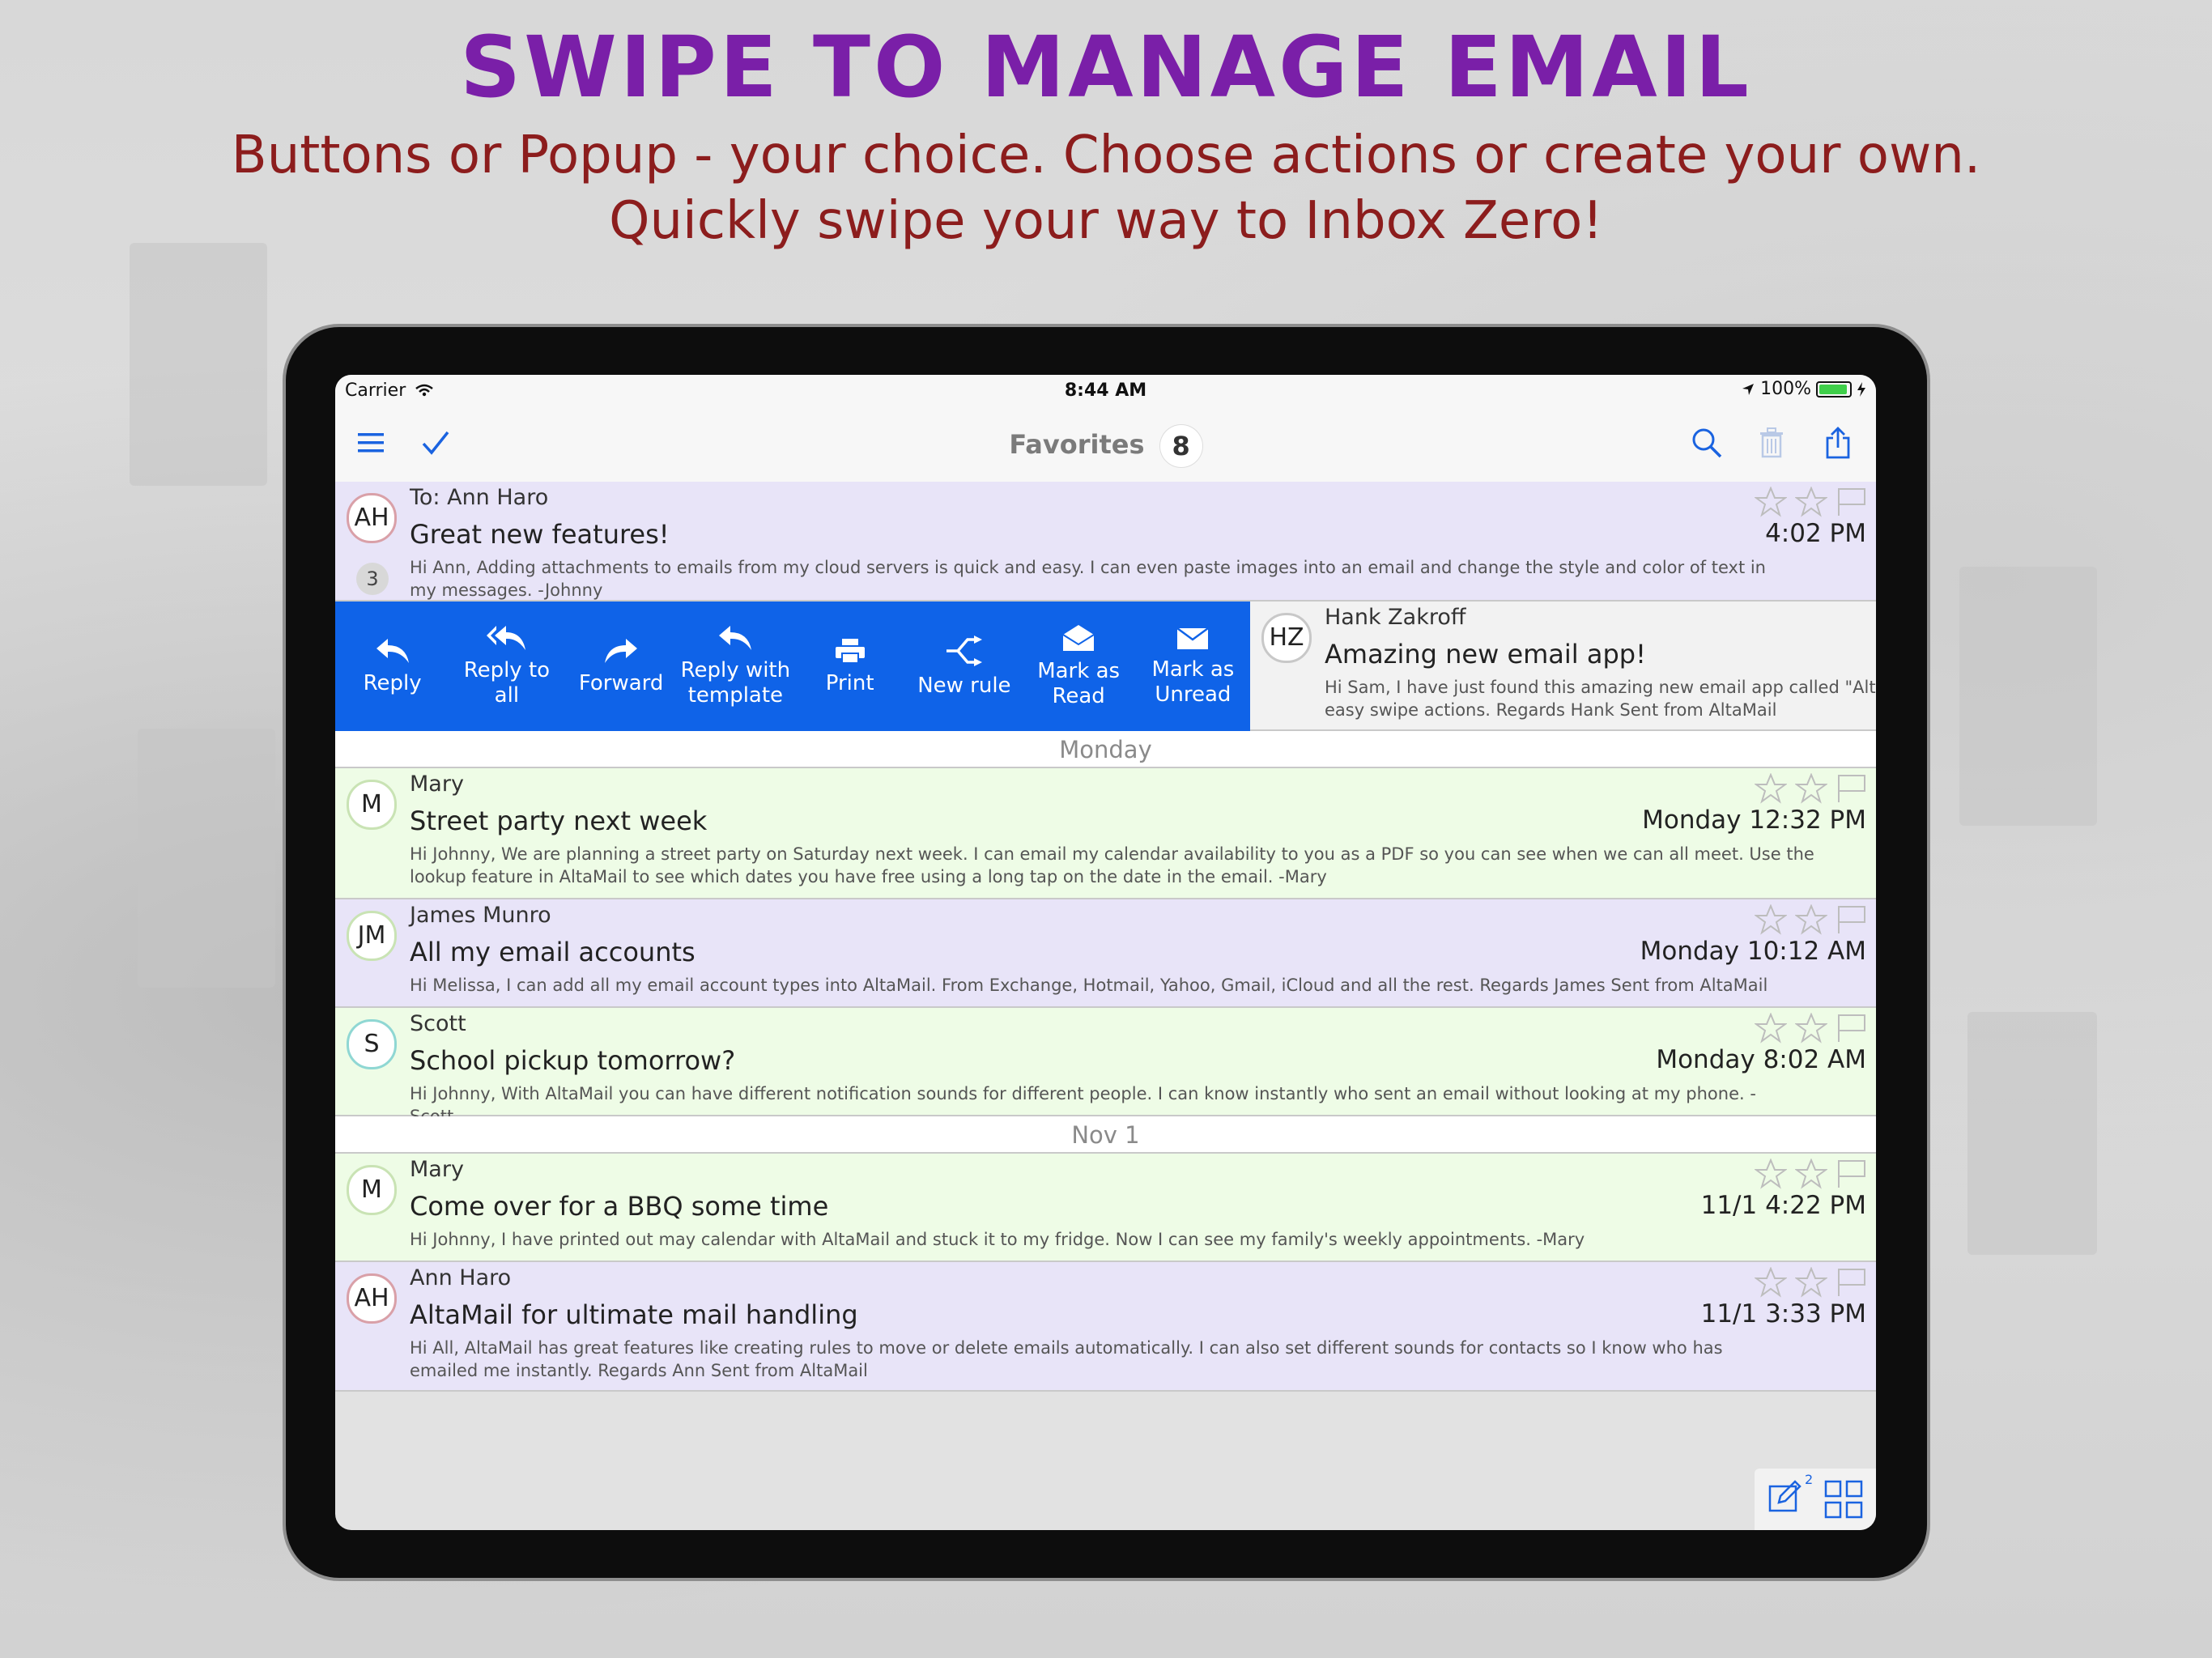  I want to click on status-bar: Carrier 8:44 AM 100%, so click(1105, 390).